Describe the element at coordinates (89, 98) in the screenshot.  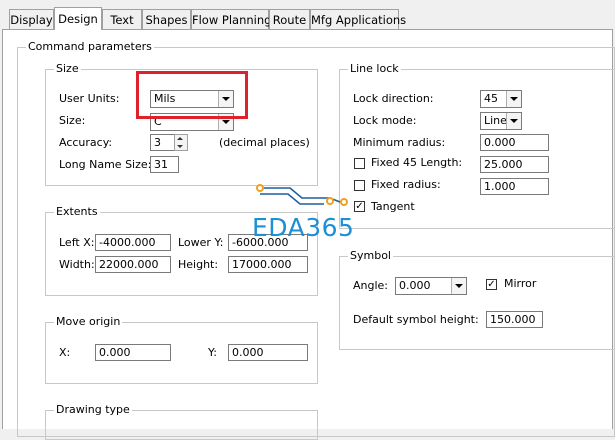
I see `user-units-label: User Units:` at that location.